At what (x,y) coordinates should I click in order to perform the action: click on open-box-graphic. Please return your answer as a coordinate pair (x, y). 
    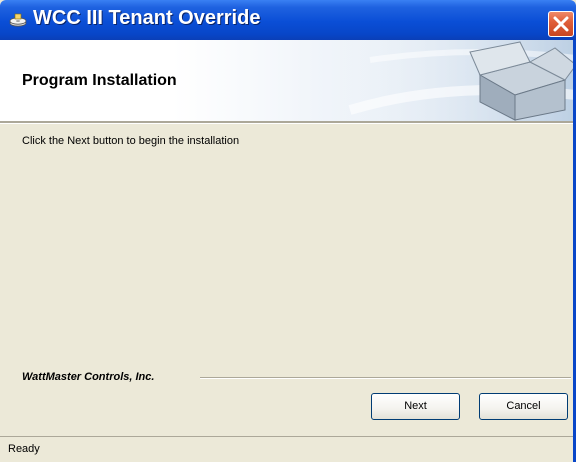
    Looking at the image, I should click on (453, 81).